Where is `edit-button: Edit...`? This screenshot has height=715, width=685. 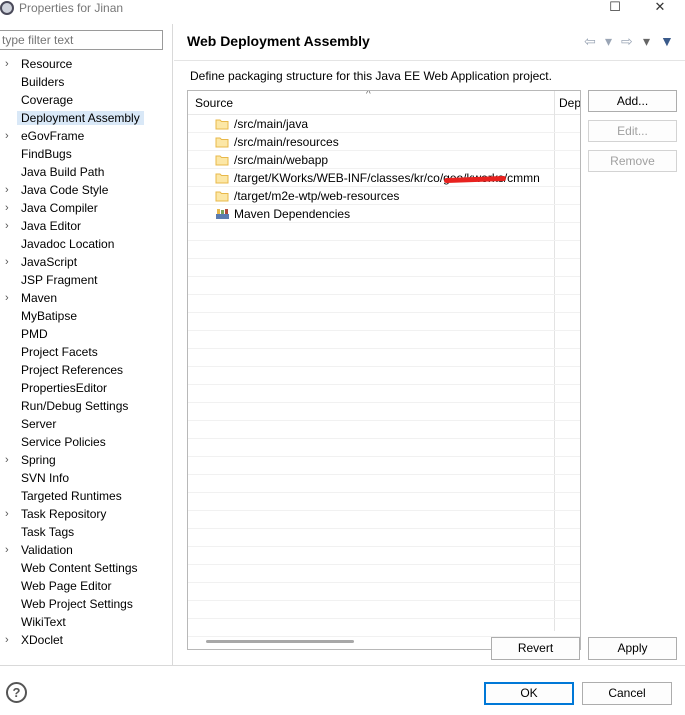
edit-button: Edit... is located at coordinates (632, 131).